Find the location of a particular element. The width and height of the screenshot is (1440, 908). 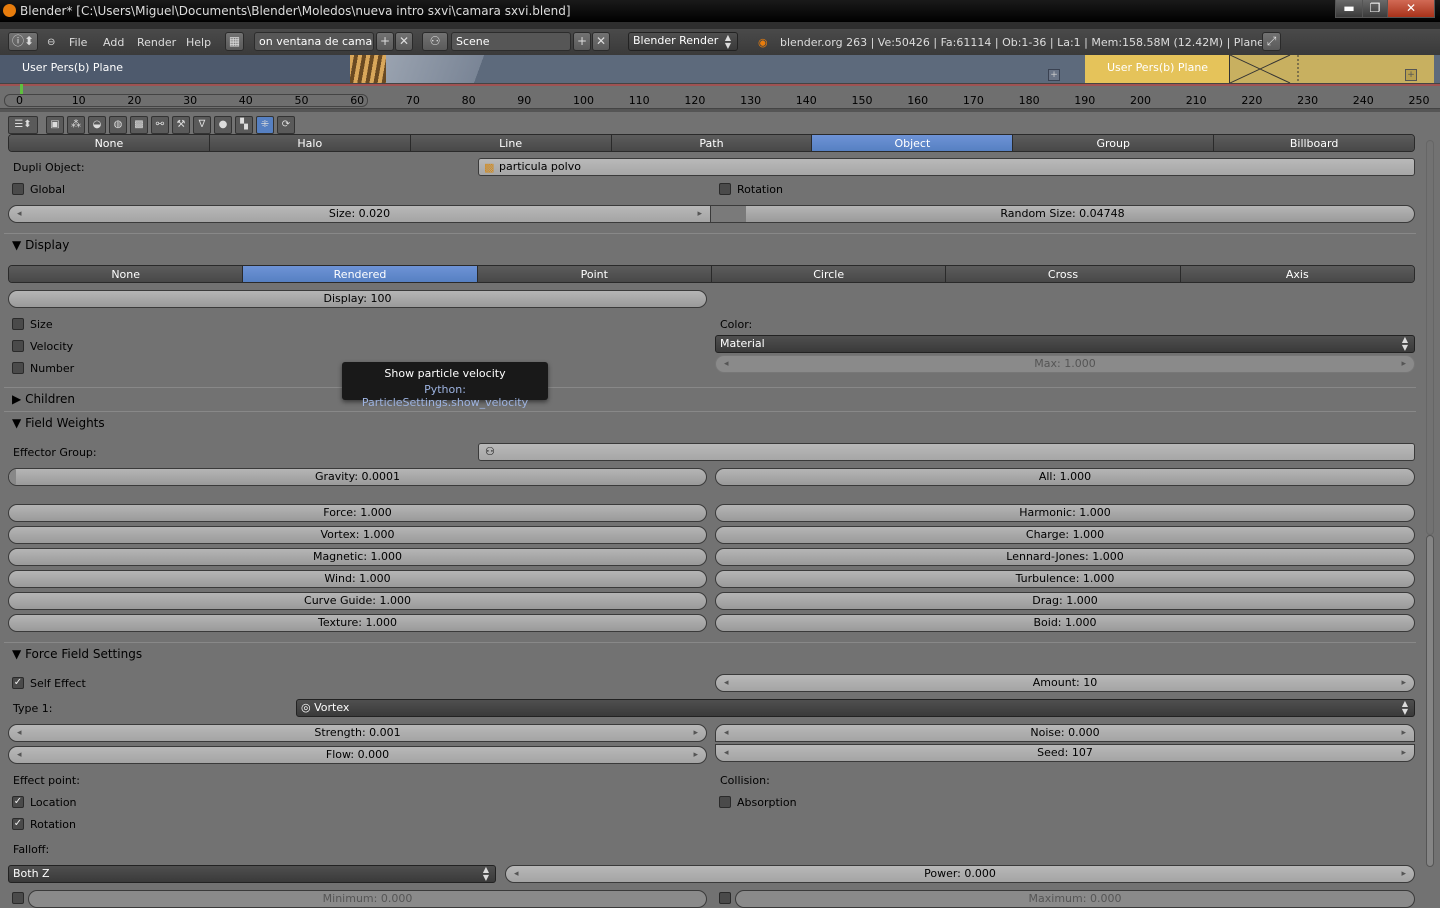

collapse-menu-icon: ⊖ is located at coordinates (51, 43).